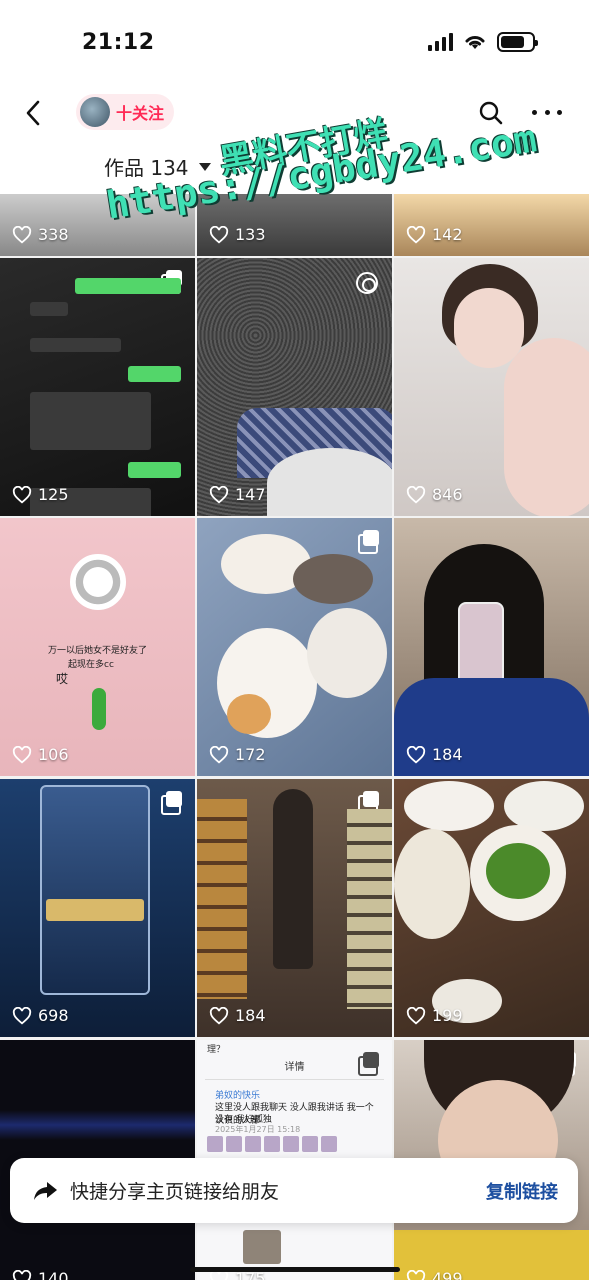  I want to click on like-count-text: 338, so click(53, 234).